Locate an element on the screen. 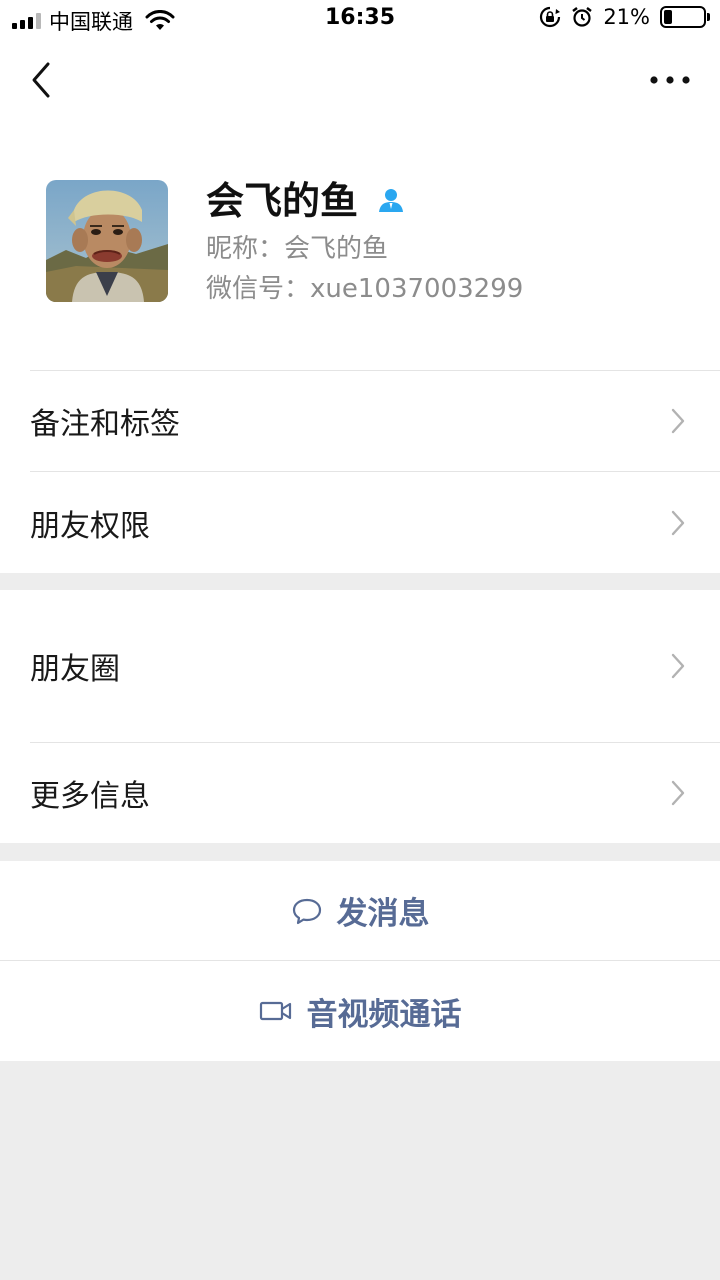  list-item-moments: 朋友圈 is located at coordinates (360, 666).